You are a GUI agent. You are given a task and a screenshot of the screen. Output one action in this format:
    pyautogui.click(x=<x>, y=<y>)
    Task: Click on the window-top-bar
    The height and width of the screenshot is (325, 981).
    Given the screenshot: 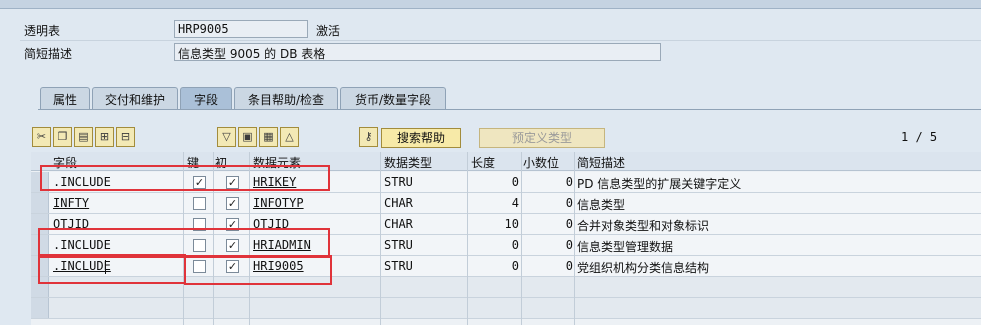 What is the action you would take?
    pyautogui.click(x=490, y=4)
    